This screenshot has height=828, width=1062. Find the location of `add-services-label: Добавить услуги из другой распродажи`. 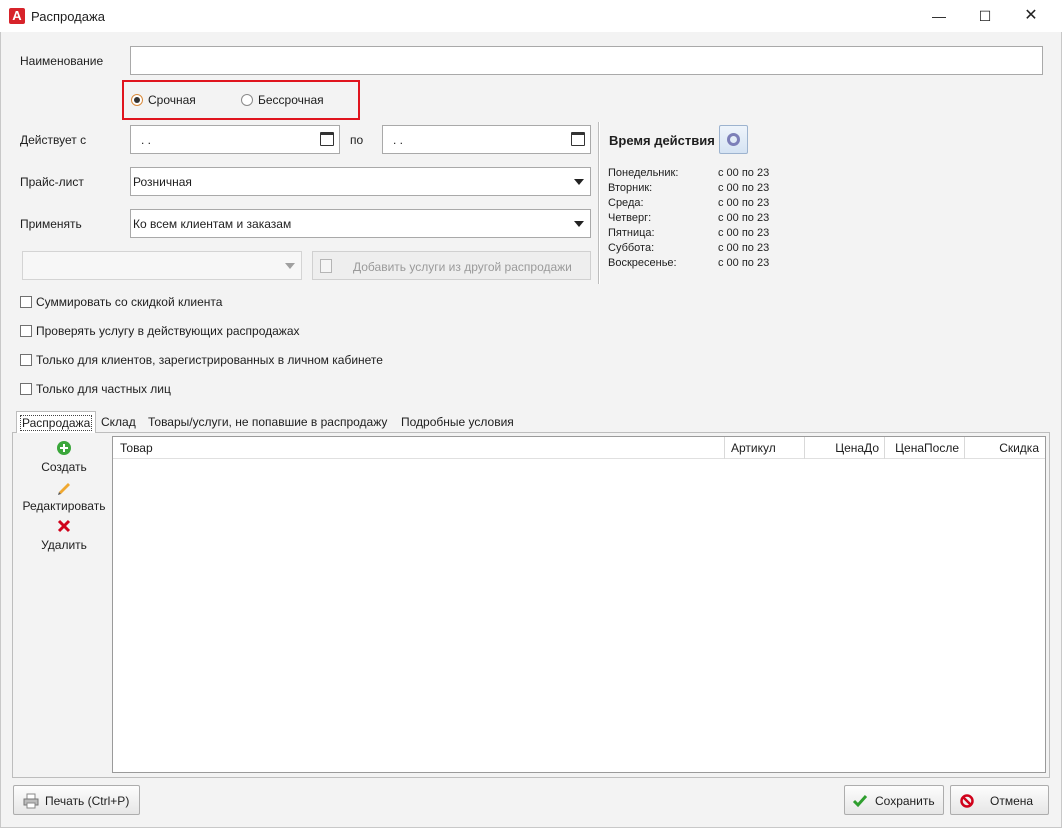

add-services-label: Добавить услуги из другой распродажи is located at coordinates (462, 267).